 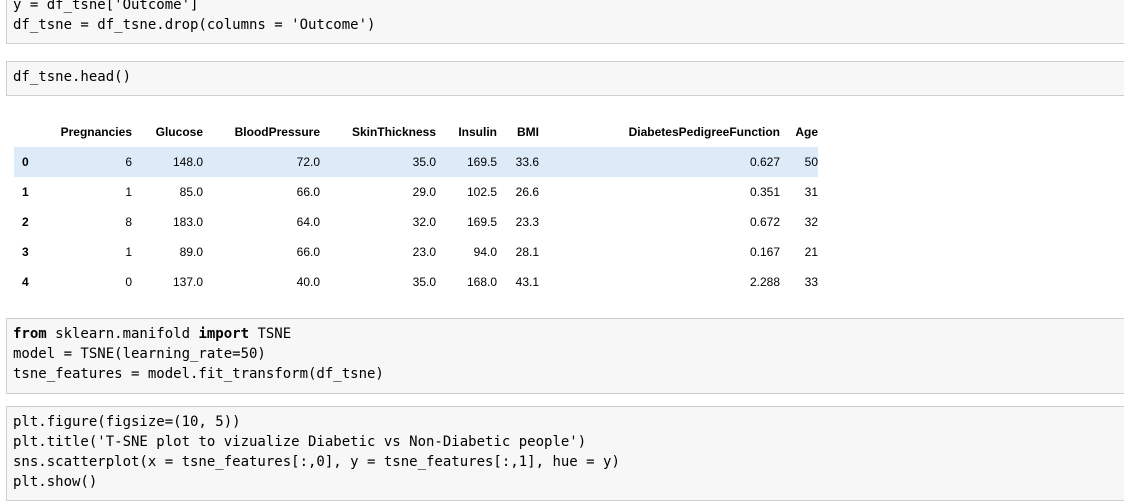 I want to click on table-cell: 0.627, so click(x=764, y=162).